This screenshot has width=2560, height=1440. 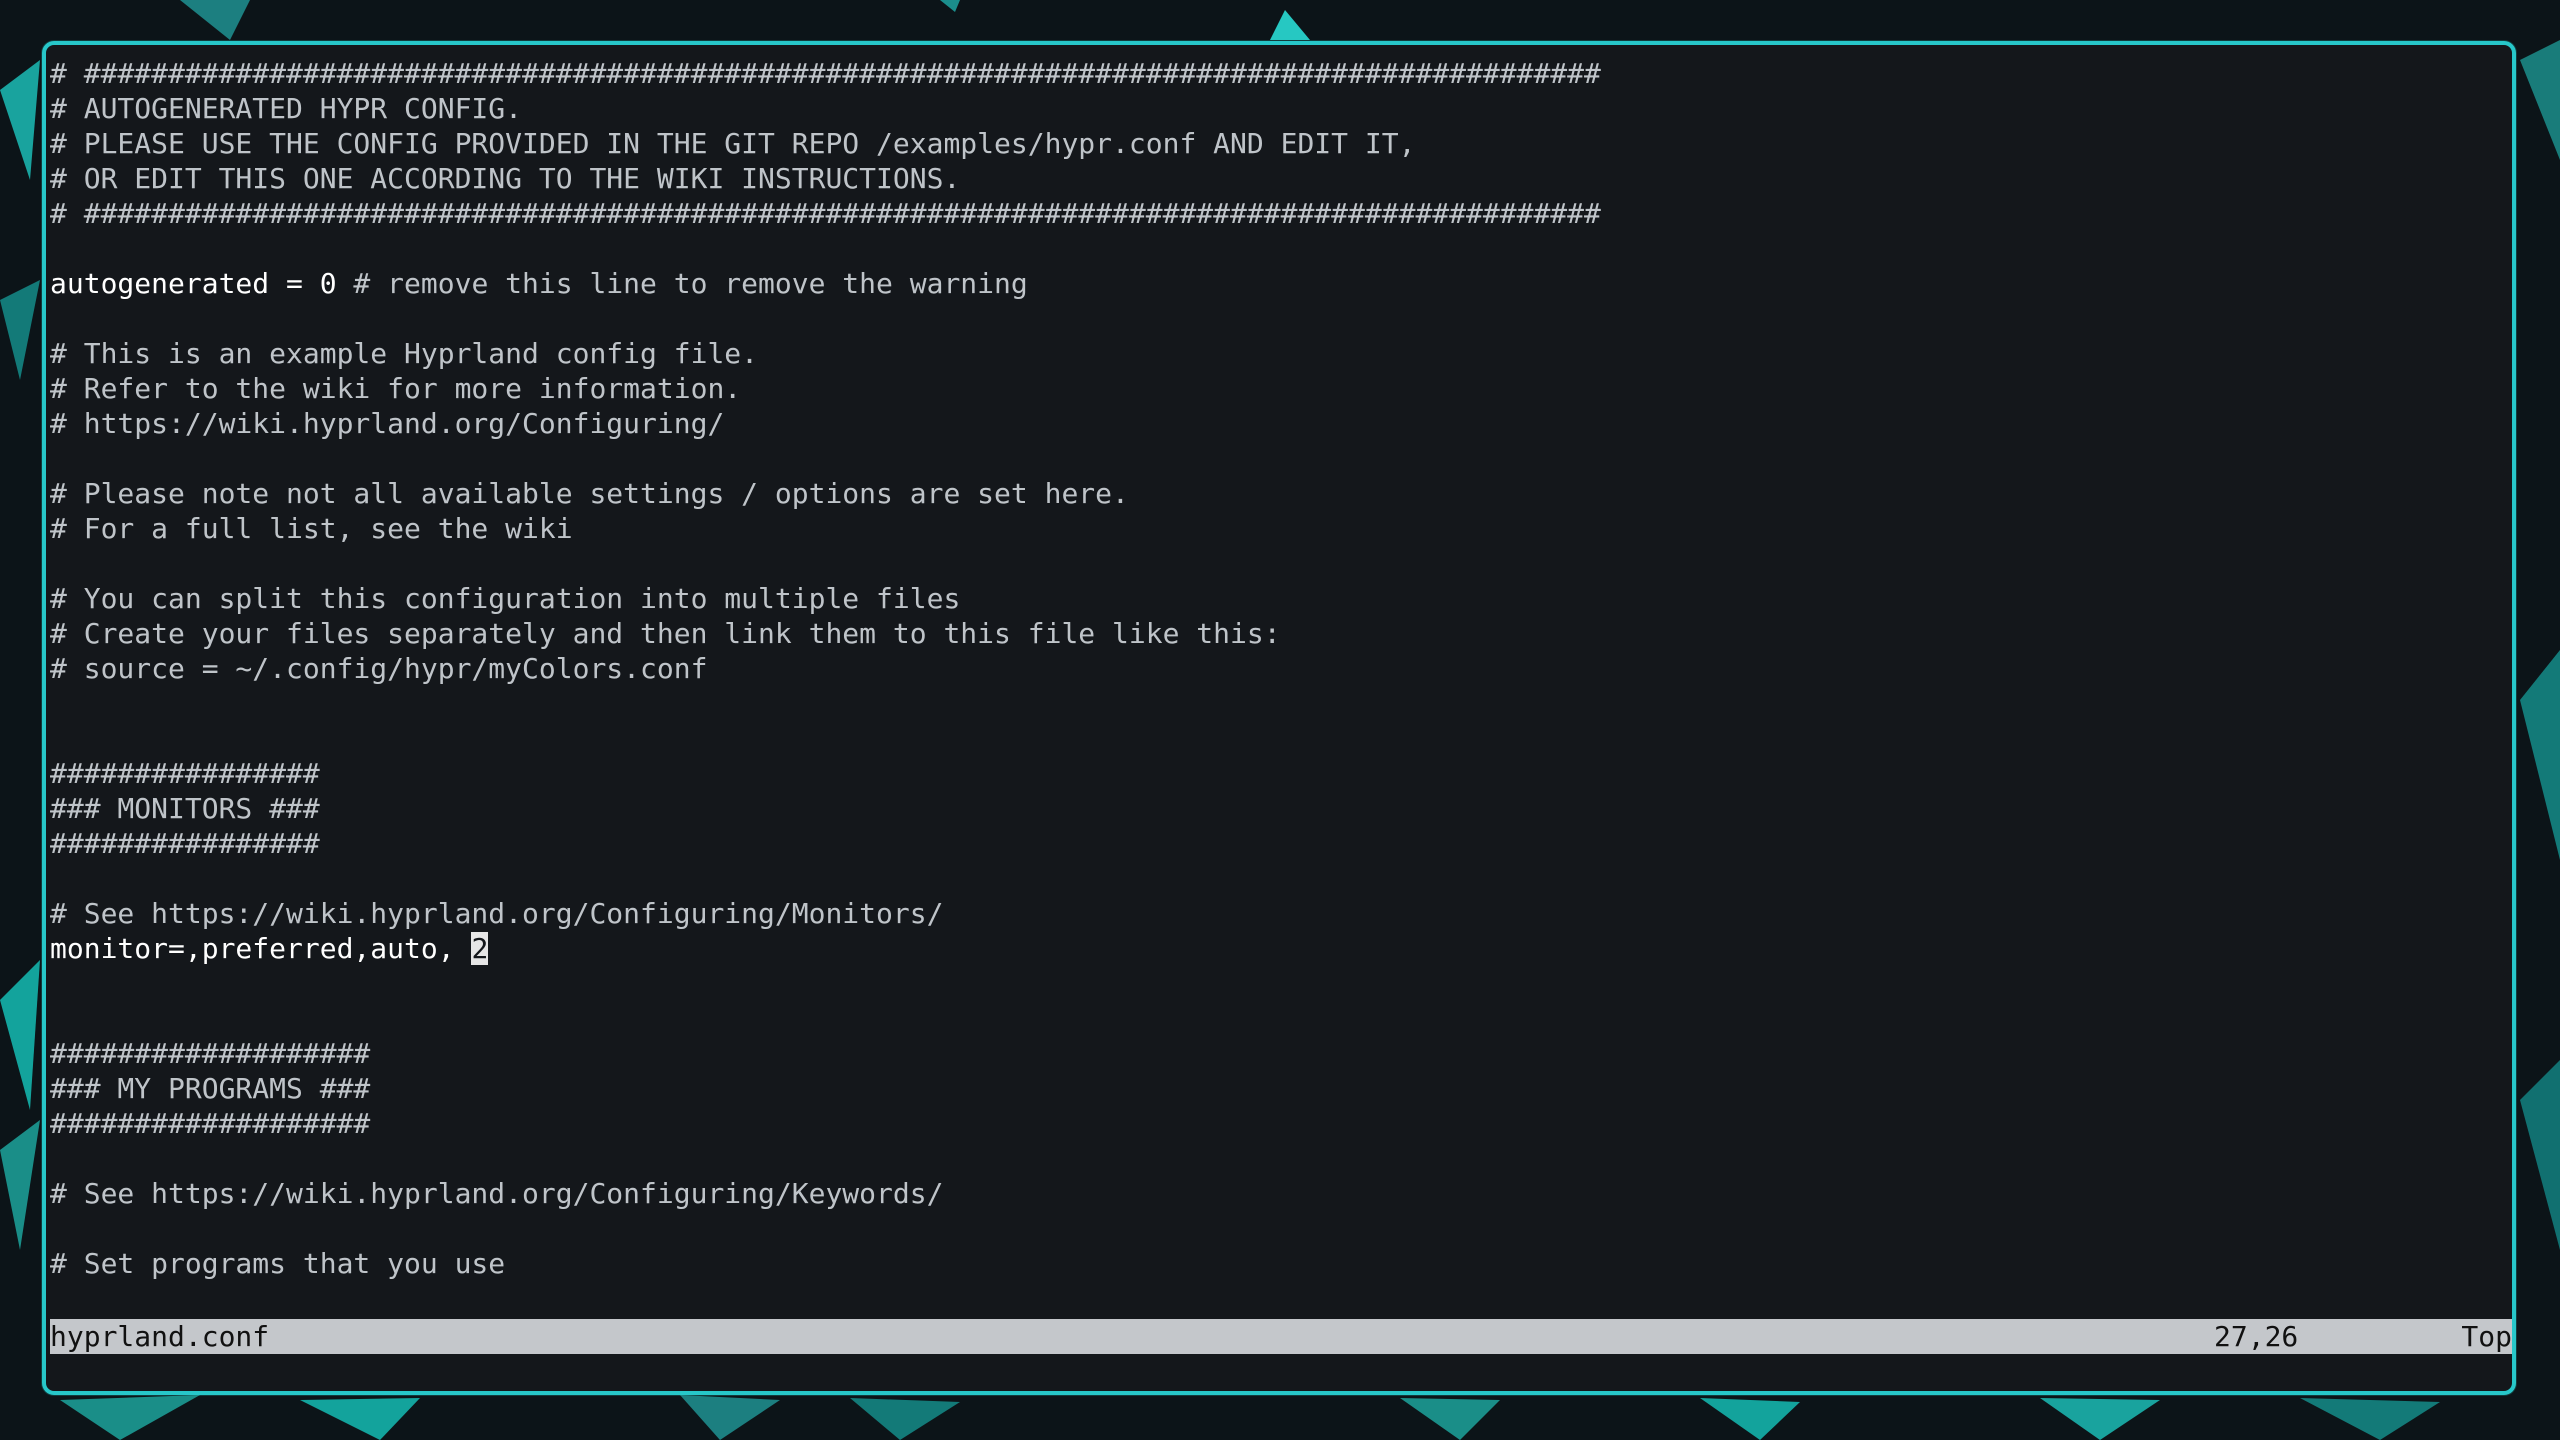 I want to click on editor-line: ### MY PROGRAMS ###, so click(x=1280, y=1088).